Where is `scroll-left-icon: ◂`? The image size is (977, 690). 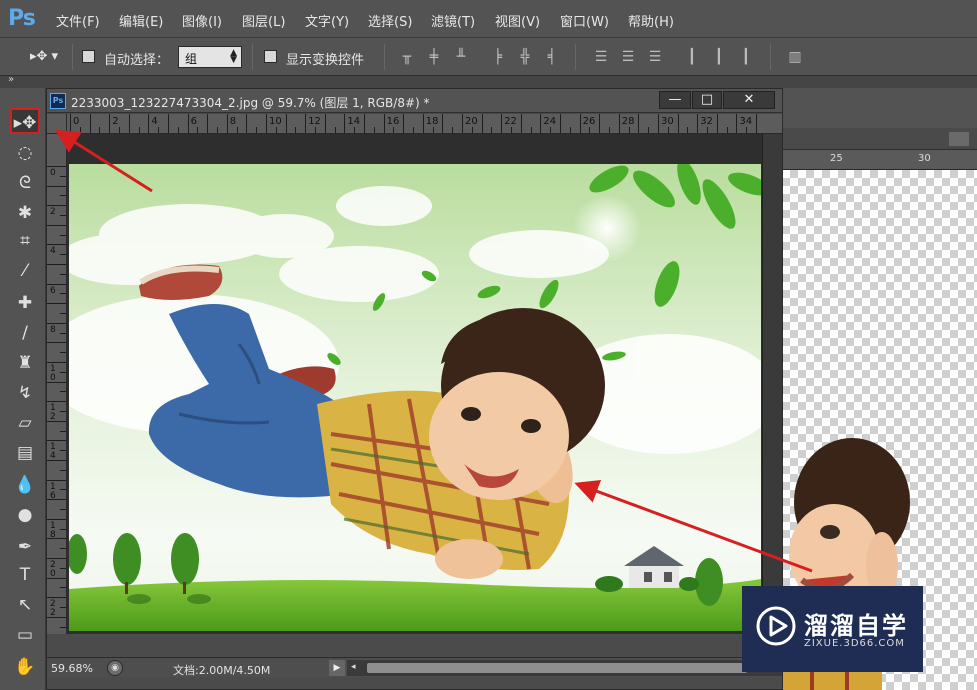
scroll-left-icon: ◂ is located at coordinates (353, 667).